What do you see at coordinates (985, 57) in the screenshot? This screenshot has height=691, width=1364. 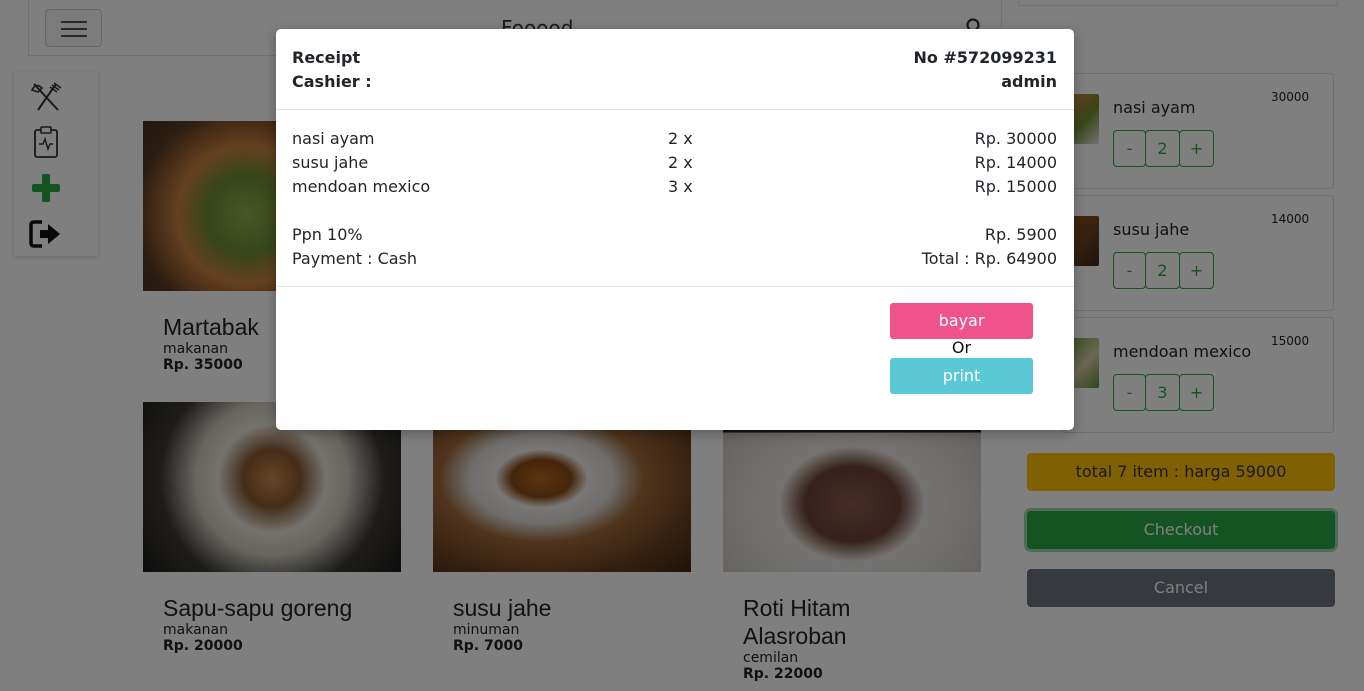 I see `receipt-number: No #572099231` at bounding box center [985, 57].